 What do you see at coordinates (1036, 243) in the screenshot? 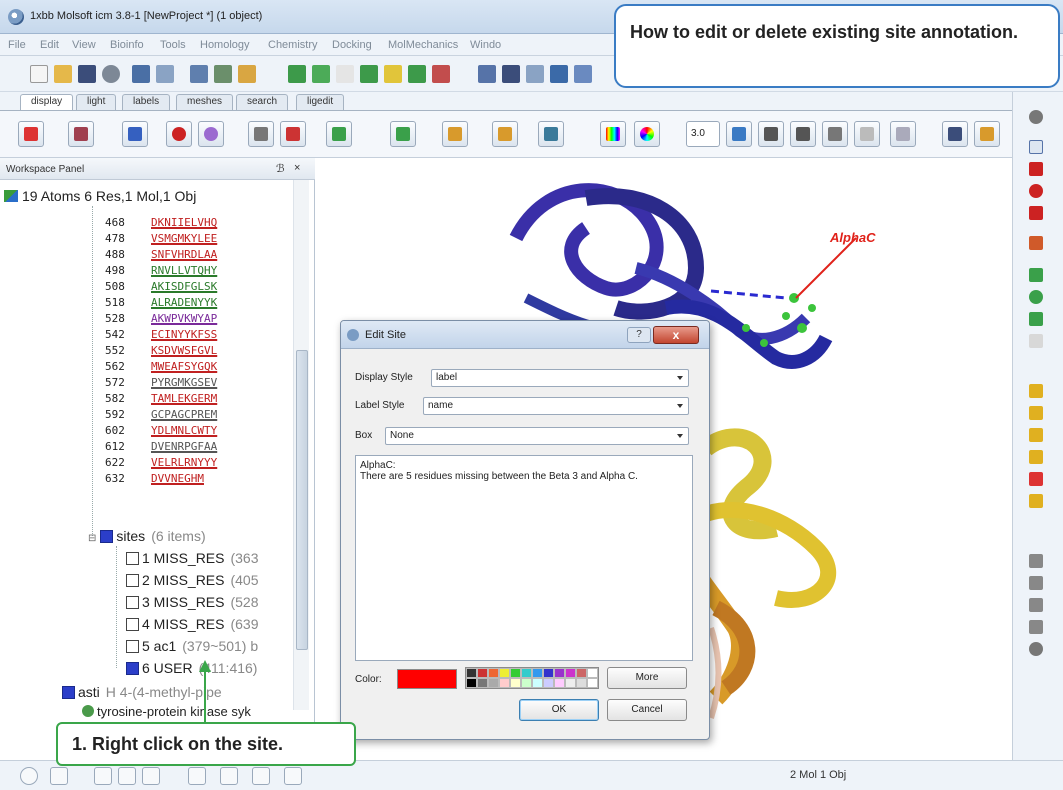
I see `center-icon` at bounding box center [1036, 243].